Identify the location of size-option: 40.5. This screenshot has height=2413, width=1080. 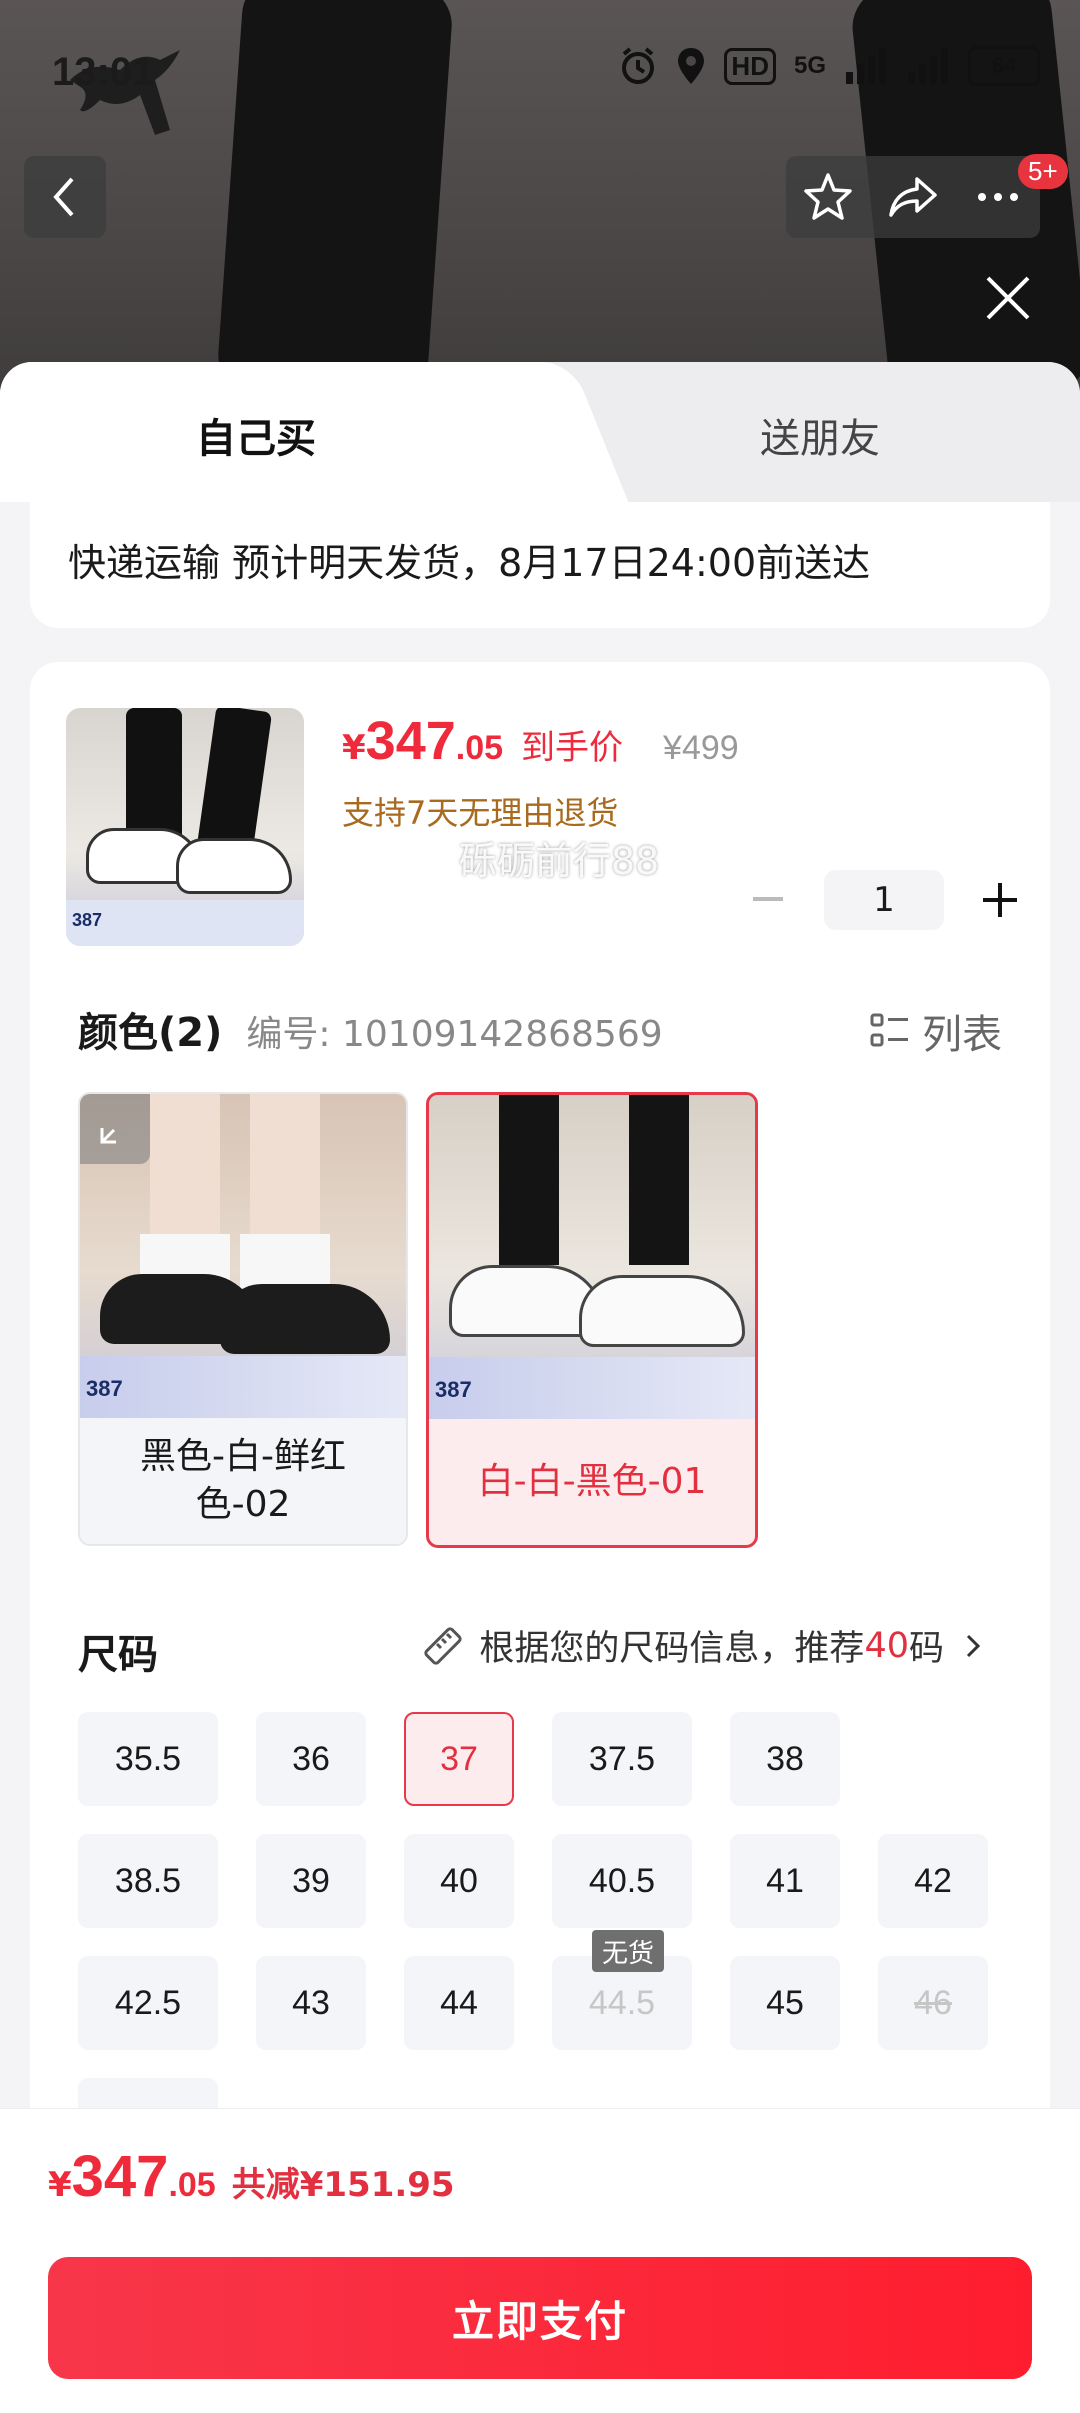
(622, 1881).